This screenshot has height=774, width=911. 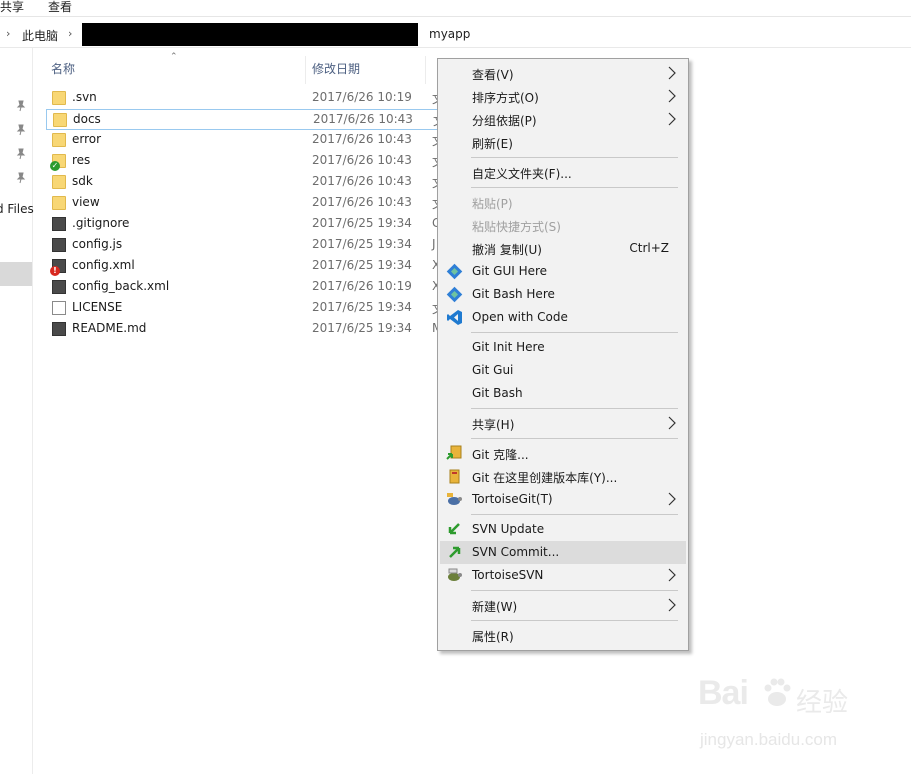 What do you see at coordinates (563, 605) in the screenshot?
I see `menu-item: 新建(W)` at bounding box center [563, 605].